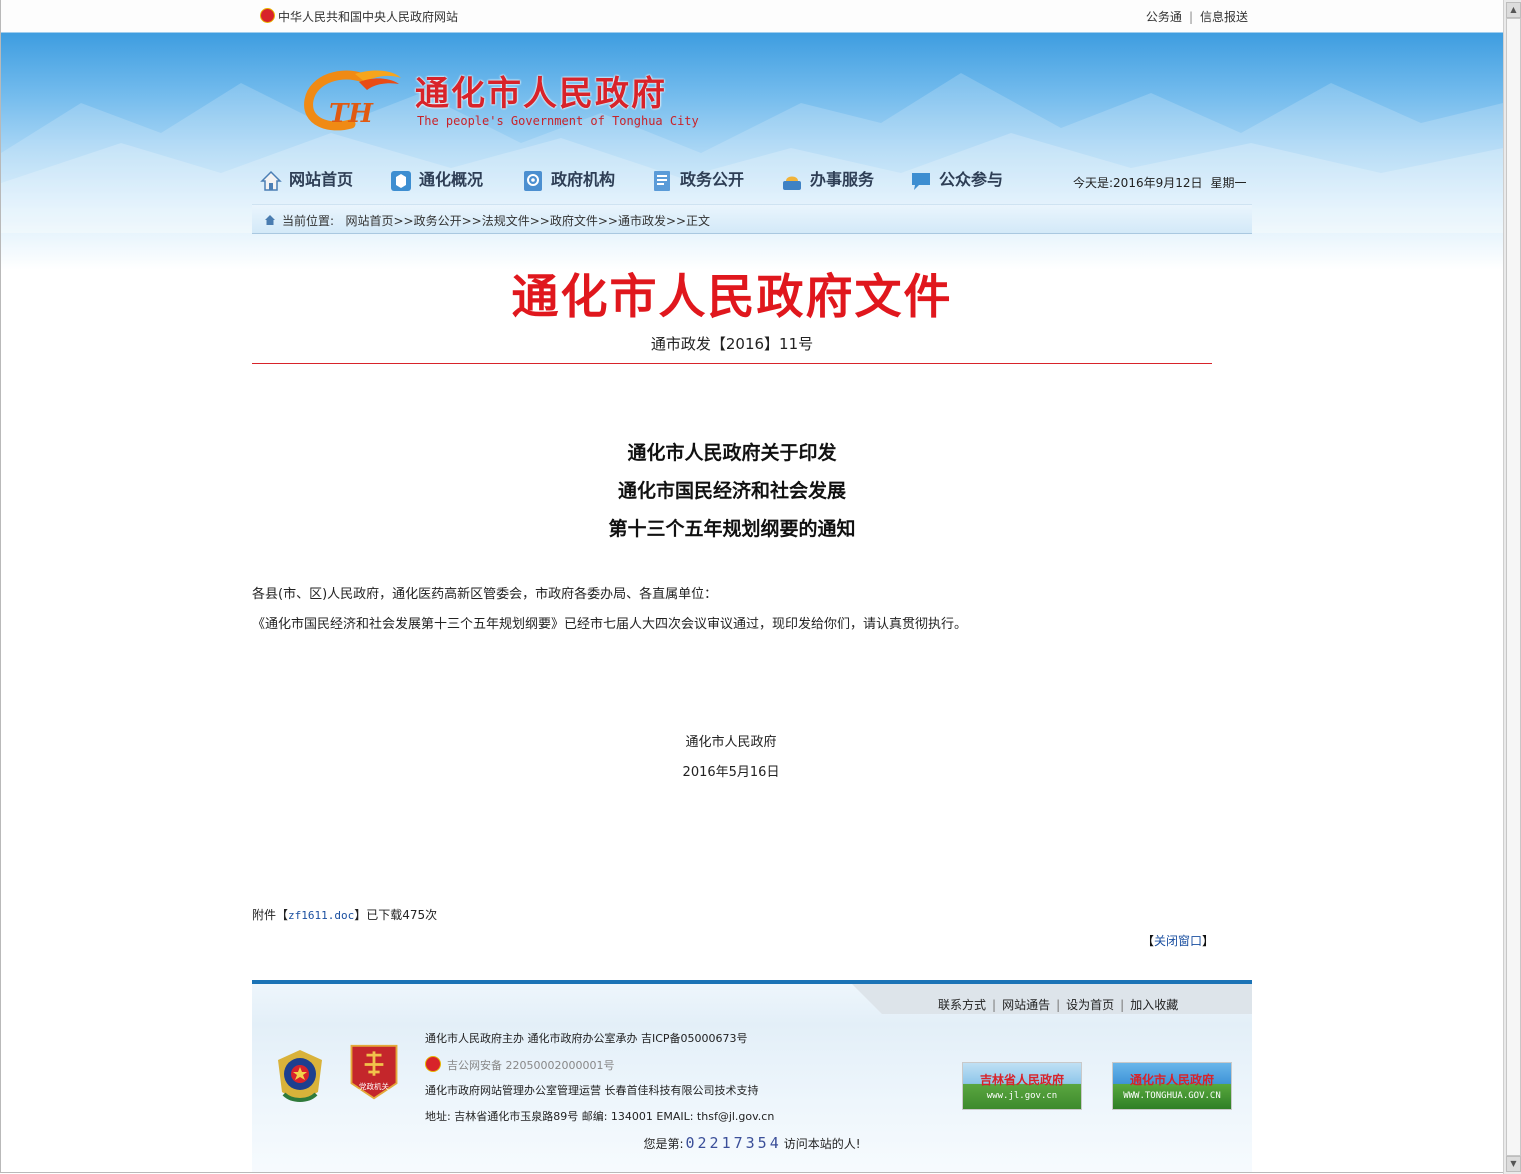 This screenshot has height=1174, width=1521. What do you see at coordinates (396, 915) in the screenshot?
I see `attachment-suffix: 】已下载475次` at bounding box center [396, 915].